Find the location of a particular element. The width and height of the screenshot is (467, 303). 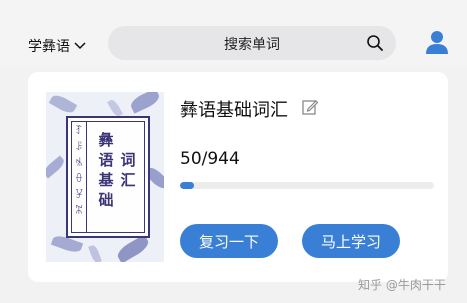

review-button: 复习一下 is located at coordinates (229, 241).